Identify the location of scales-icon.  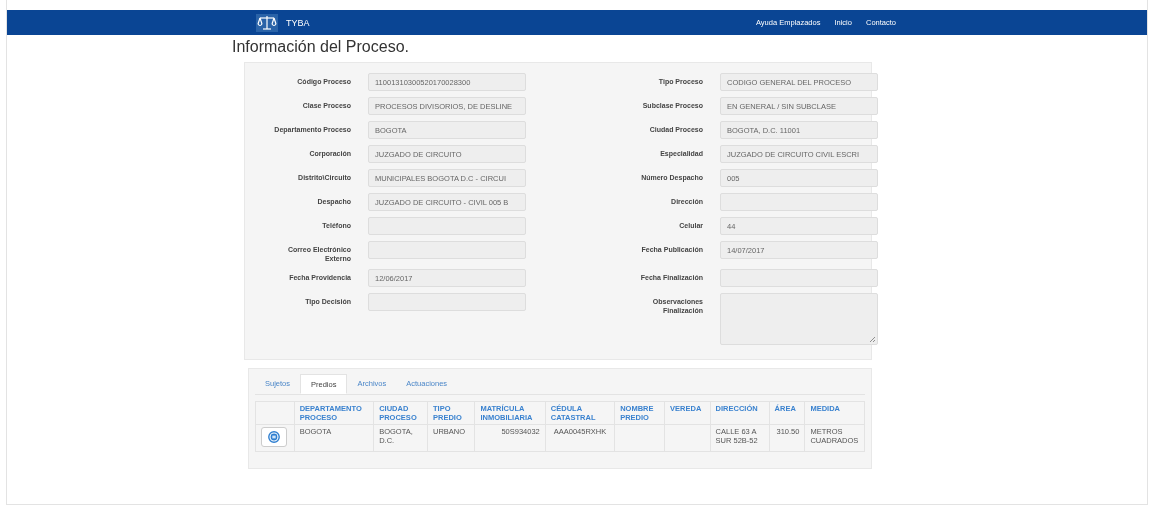
(267, 22).